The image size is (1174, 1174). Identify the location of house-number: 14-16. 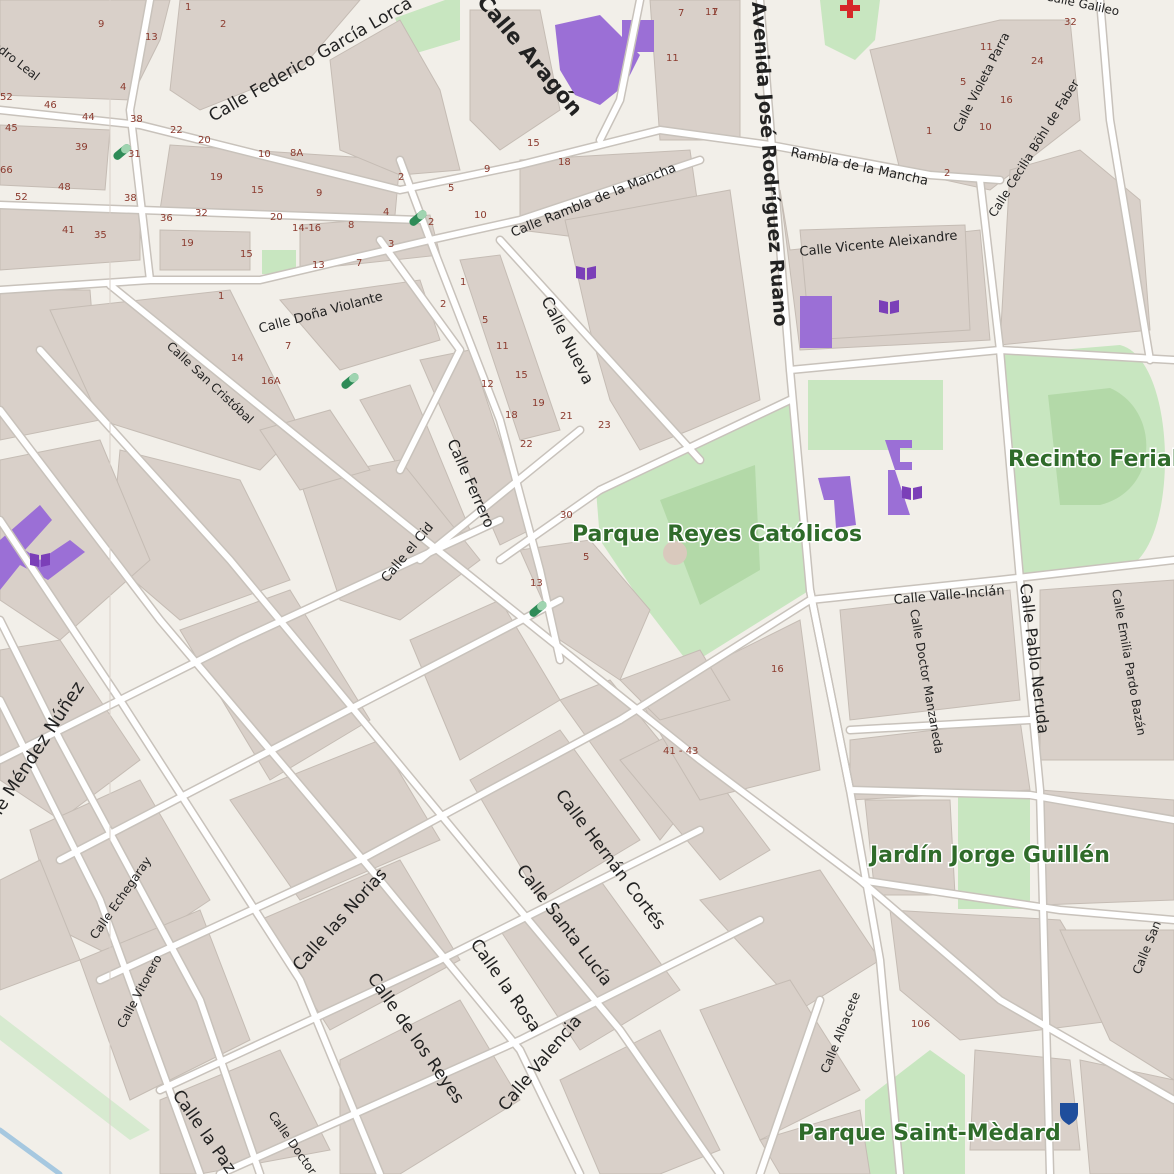
(306, 228).